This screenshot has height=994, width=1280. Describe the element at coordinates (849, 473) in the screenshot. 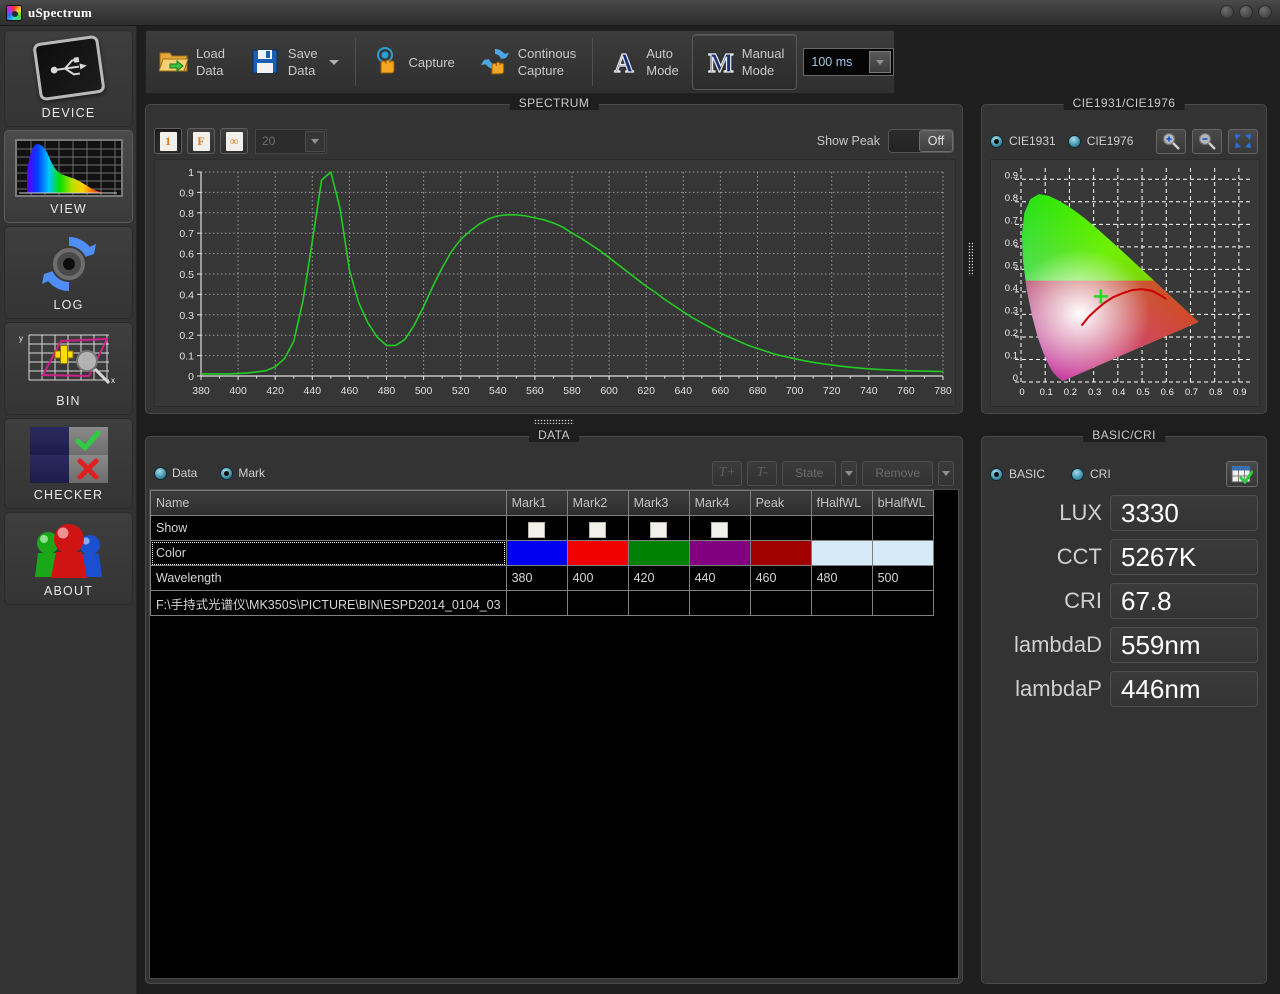

I see `state-dropdown-arrow` at that location.